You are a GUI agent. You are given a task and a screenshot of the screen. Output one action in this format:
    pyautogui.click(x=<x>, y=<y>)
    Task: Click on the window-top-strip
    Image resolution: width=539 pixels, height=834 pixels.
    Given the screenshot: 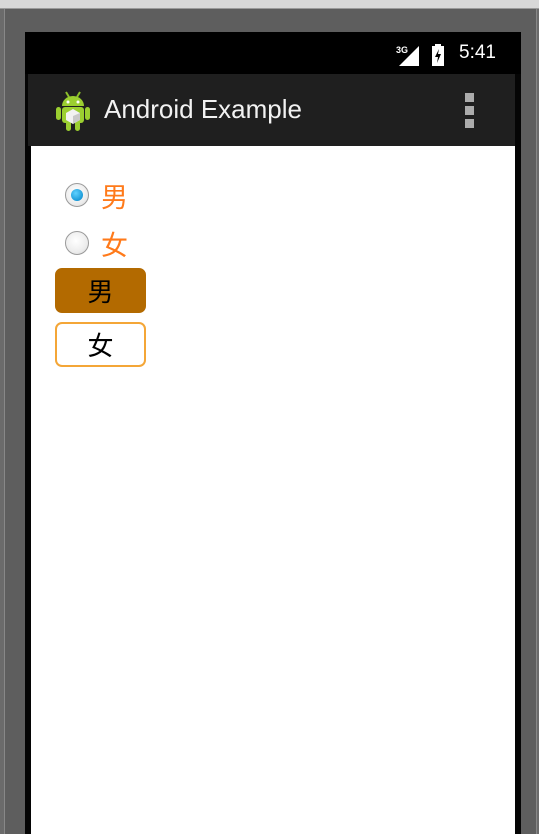 What is the action you would take?
    pyautogui.click(x=269, y=4)
    